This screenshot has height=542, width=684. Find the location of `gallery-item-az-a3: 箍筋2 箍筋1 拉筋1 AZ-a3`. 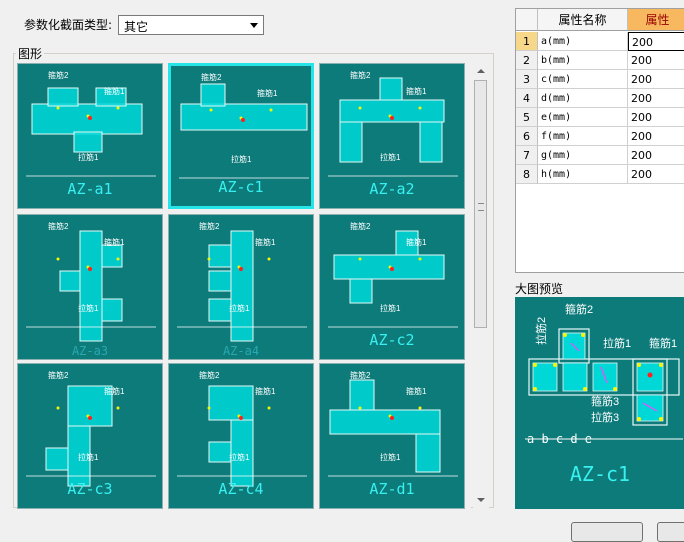

gallery-item-az-a3: 箍筋2 箍筋1 拉筋1 AZ-a3 is located at coordinates (90, 287).